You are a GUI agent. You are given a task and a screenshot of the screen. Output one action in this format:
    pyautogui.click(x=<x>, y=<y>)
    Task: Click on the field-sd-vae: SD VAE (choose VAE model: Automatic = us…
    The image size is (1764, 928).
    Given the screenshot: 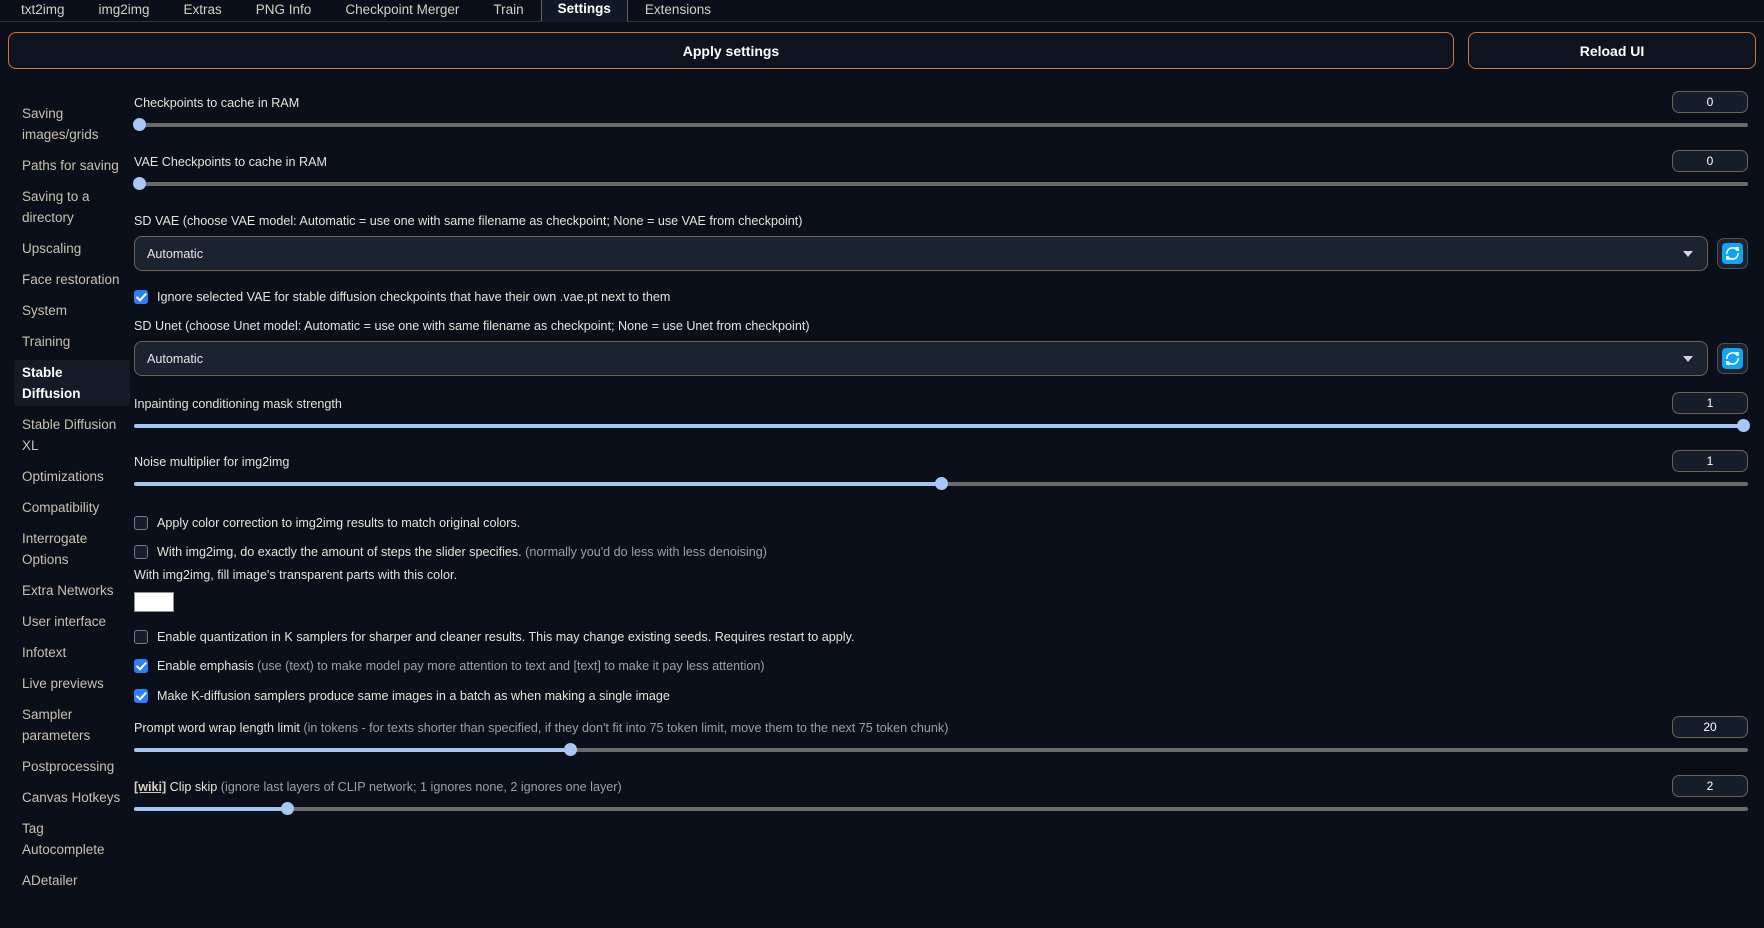 What is the action you would take?
    pyautogui.click(x=941, y=242)
    